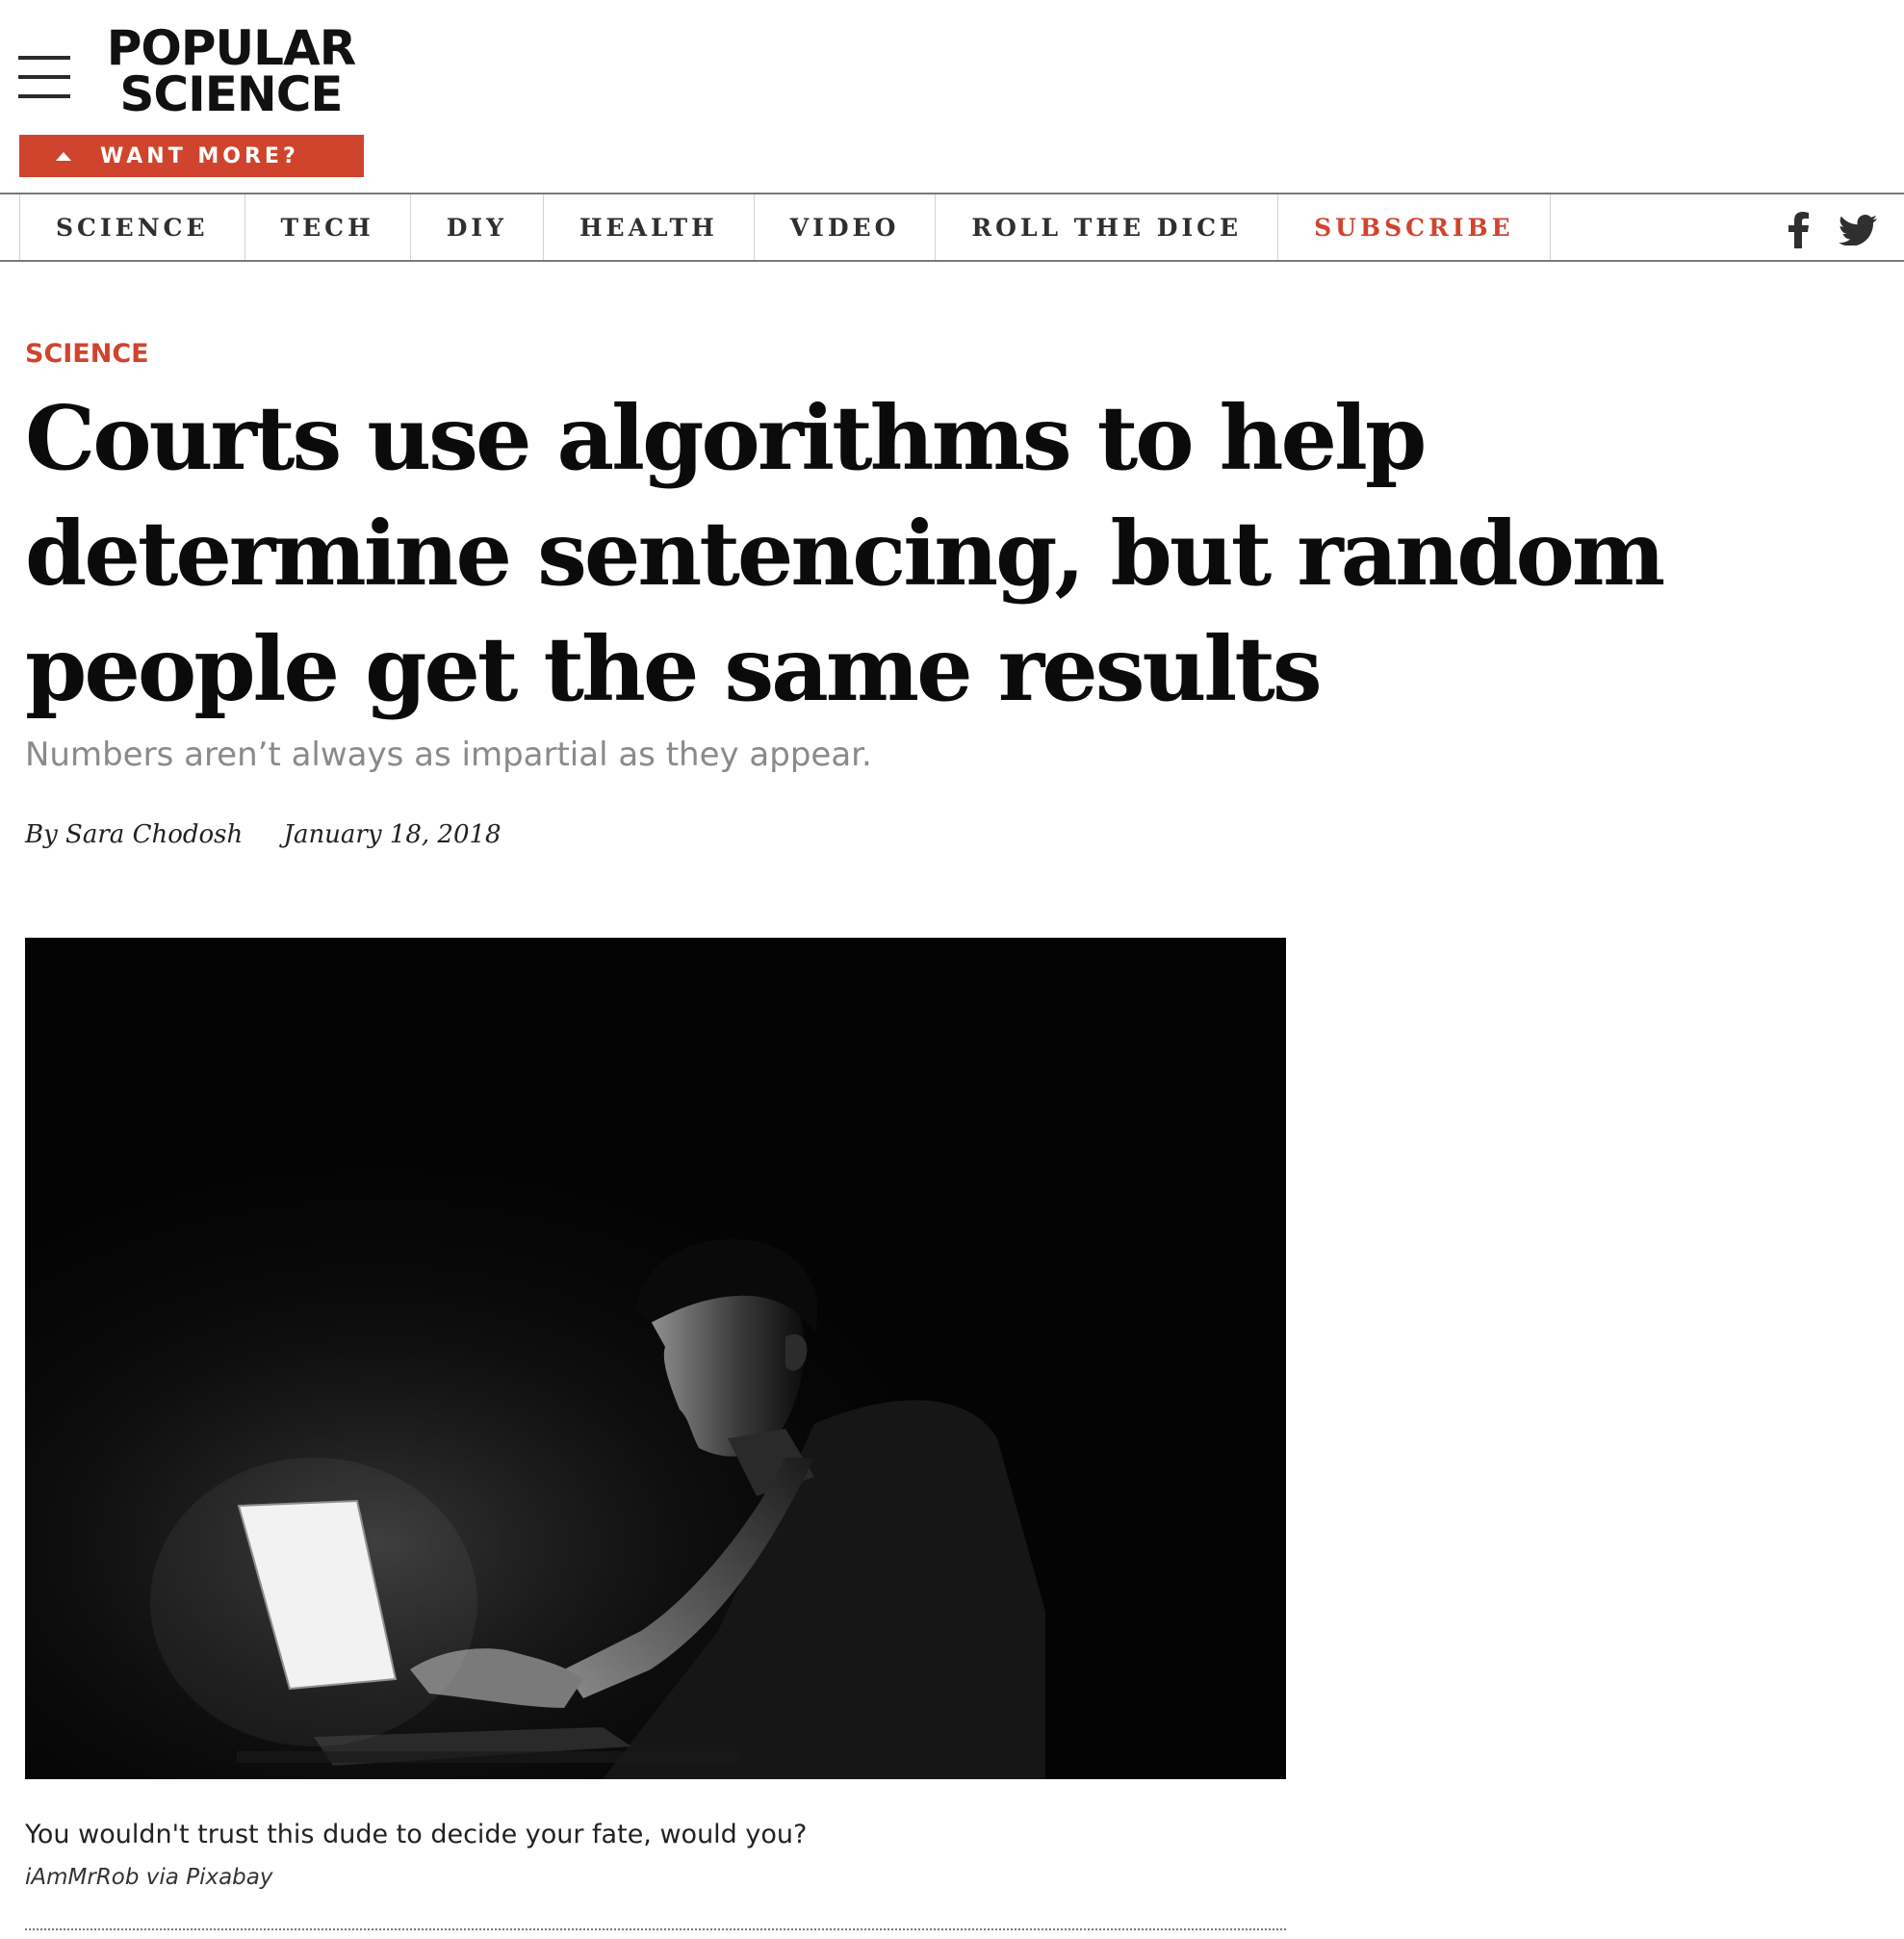 The image size is (1904, 1939). Describe the element at coordinates (845, 227) in the screenshot. I see `nav-item-video: VIDEO` at that location.